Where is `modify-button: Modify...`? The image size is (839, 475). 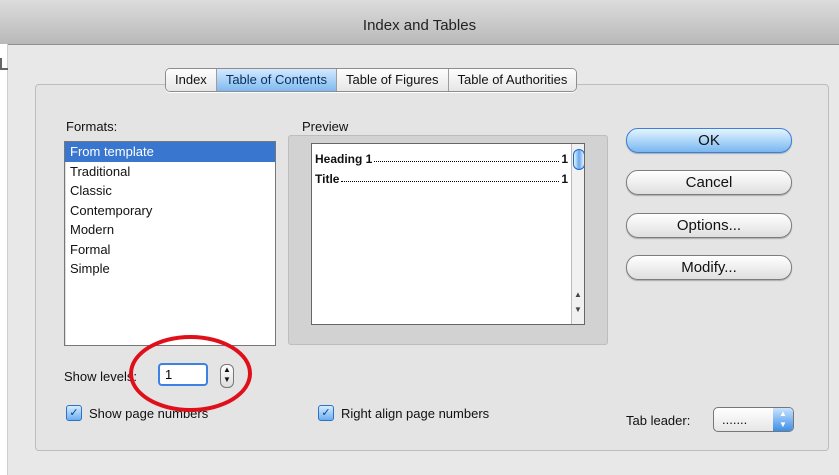 modify-button: Modify... is located at coordinates (709, 267).